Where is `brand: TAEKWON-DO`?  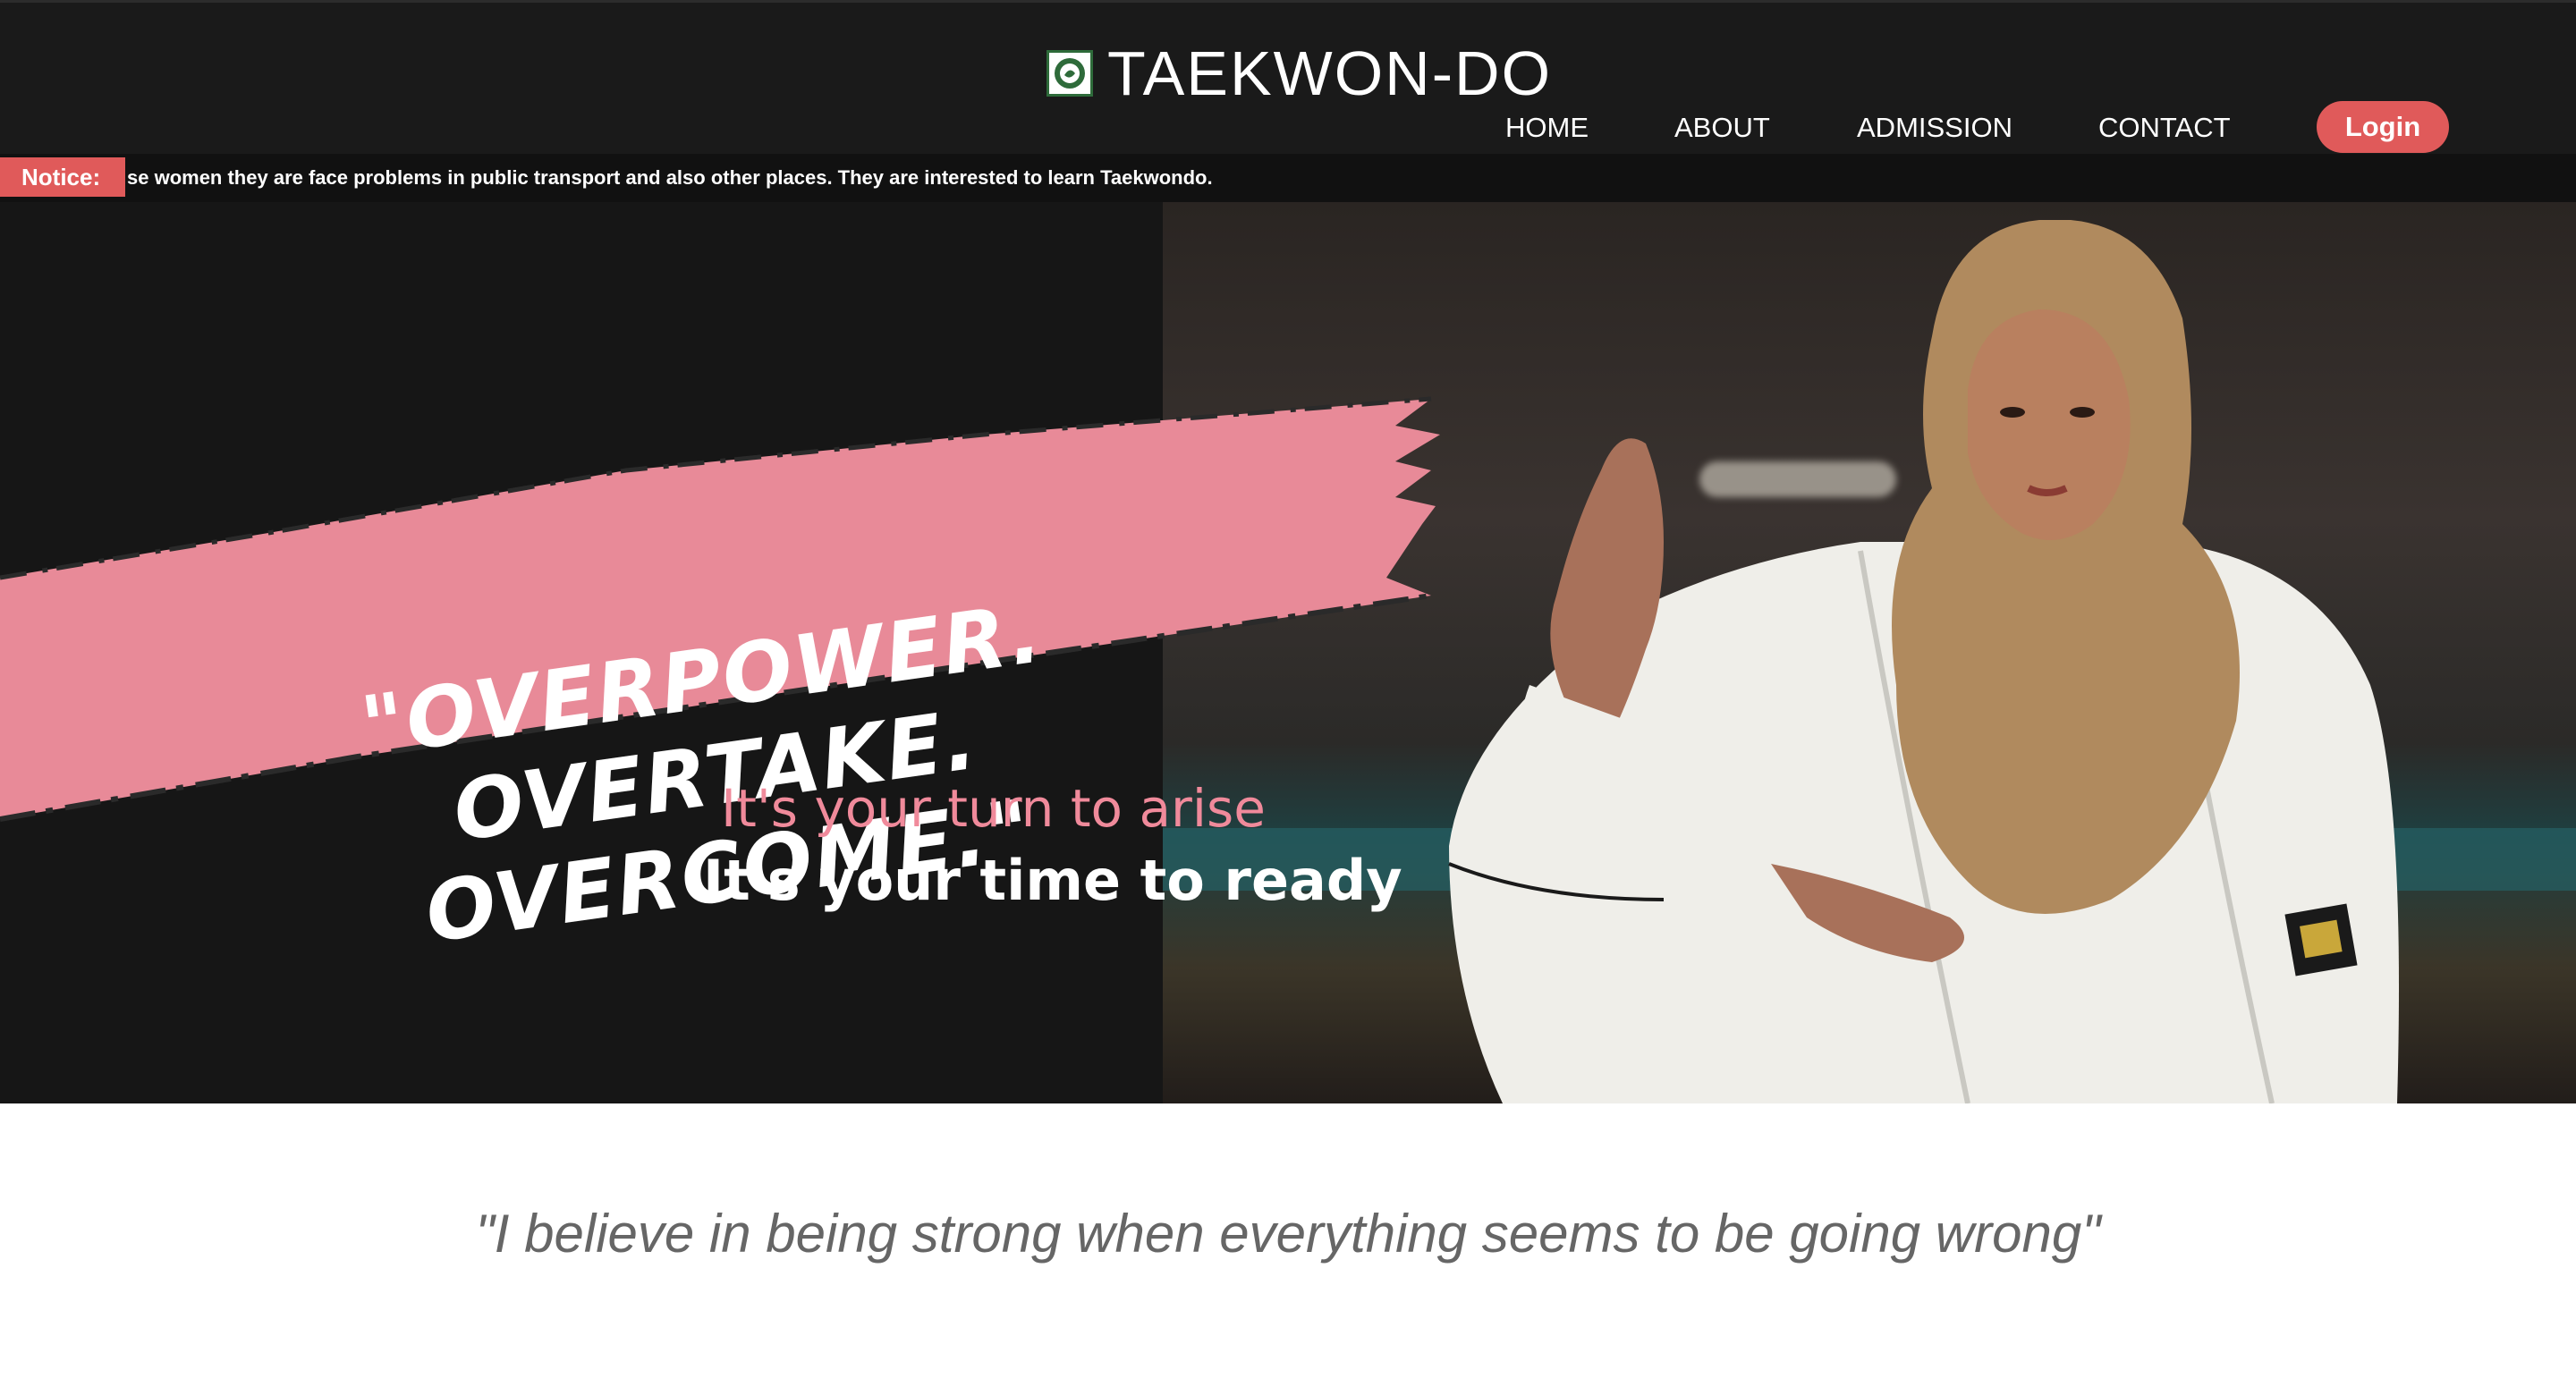
brand: TAEKWON-DO is located at coordinates (1299, 73).